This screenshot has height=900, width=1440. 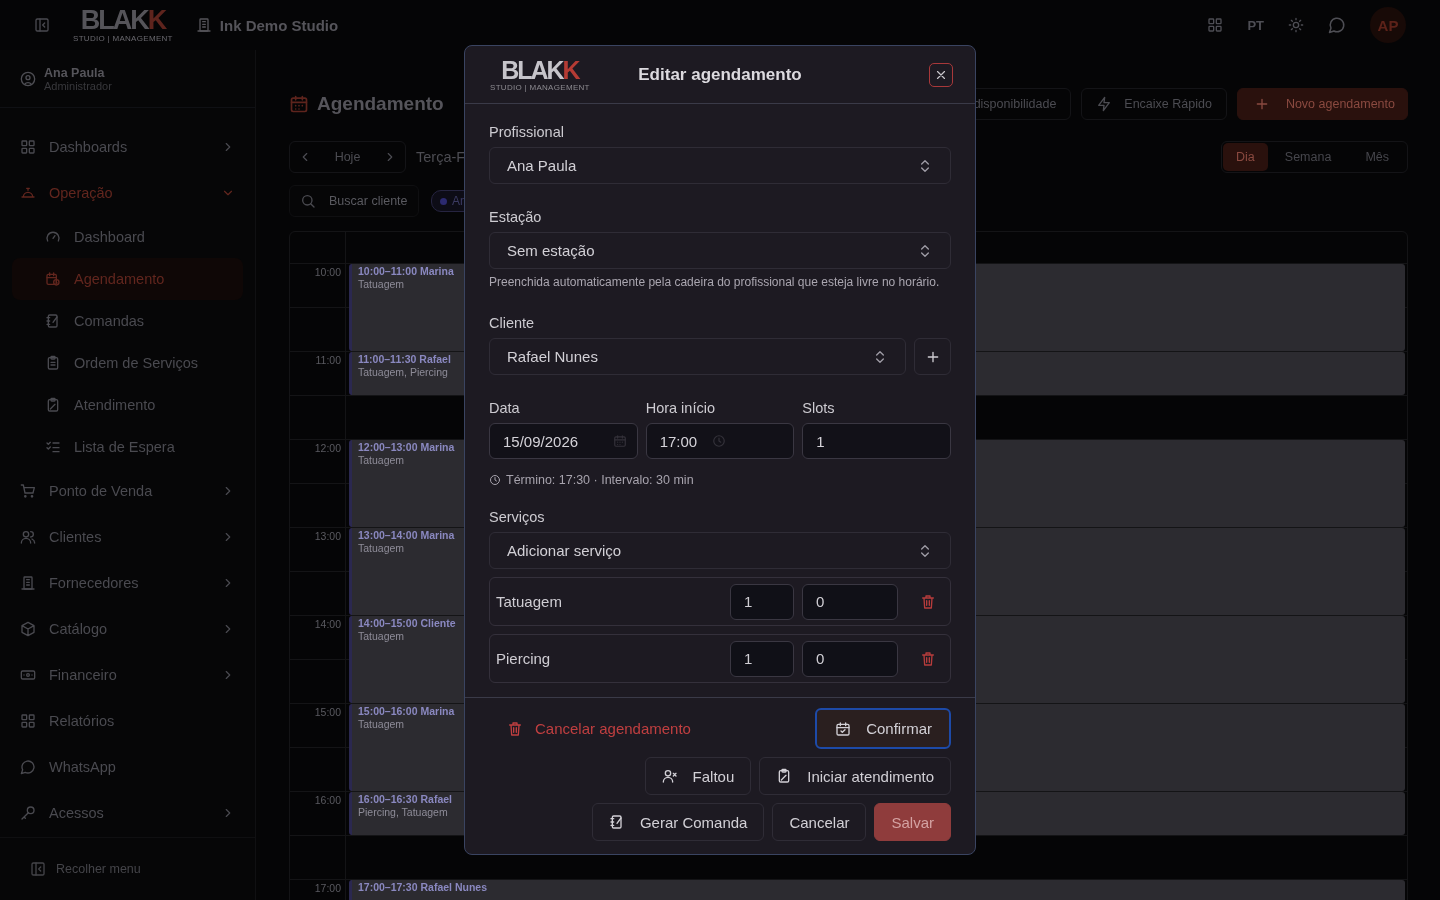 What do you see at coordinates (441, 157) in the screenshot?
I see `current-date: Terça-F` at bounding box center [441, 157].